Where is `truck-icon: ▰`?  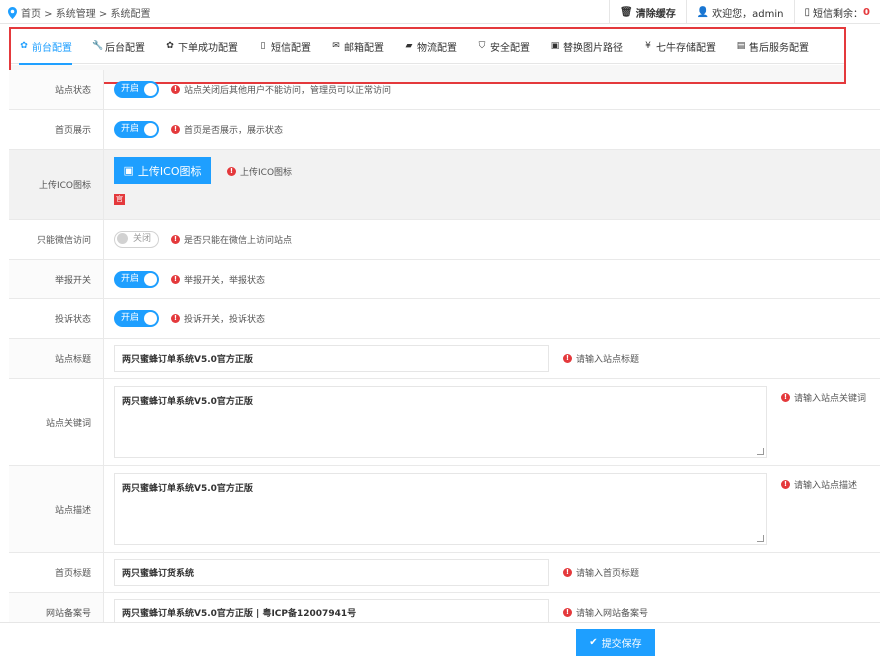
truck-icon: ▰ is located at coordinates (409, 46).